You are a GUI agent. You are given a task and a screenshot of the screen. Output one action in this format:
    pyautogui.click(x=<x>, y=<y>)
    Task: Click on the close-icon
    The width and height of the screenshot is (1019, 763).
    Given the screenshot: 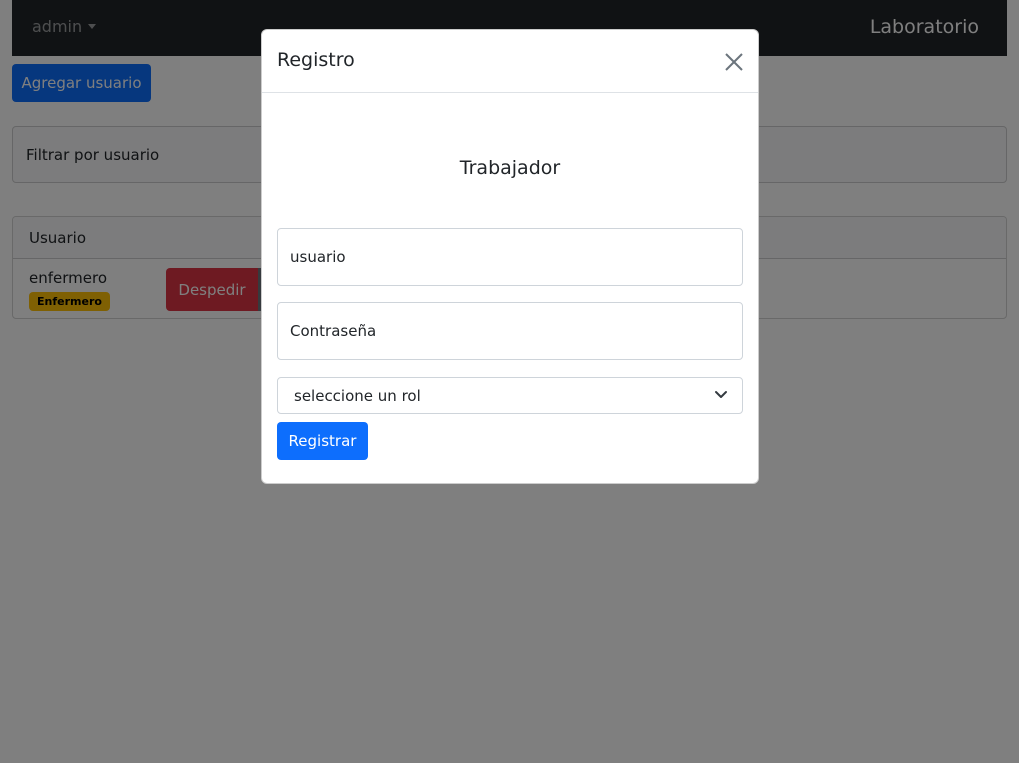 What is the action you would take?
    pyautogui.click(x=734, y=62)
    